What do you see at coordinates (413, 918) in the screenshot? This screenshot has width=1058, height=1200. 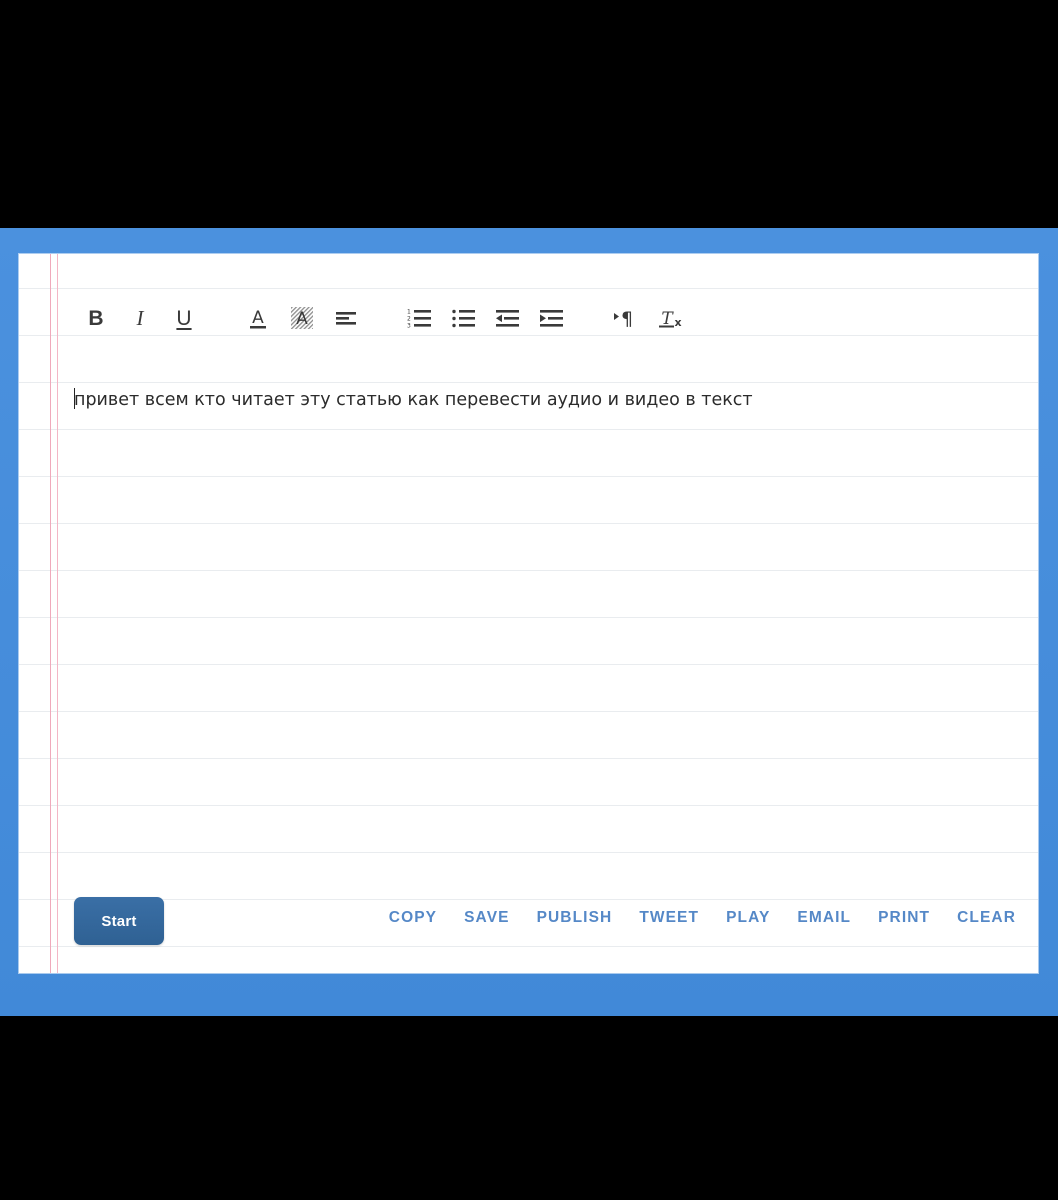 I see `copy-link: COPY` at bounding box center [413, 918].